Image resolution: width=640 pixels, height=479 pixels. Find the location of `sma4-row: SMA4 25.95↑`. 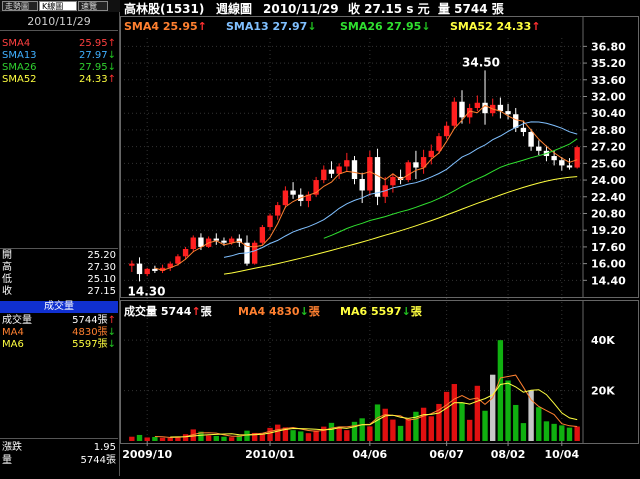

sma4-row: SMA4 25.95↑ is located at coordinates (59, 44).